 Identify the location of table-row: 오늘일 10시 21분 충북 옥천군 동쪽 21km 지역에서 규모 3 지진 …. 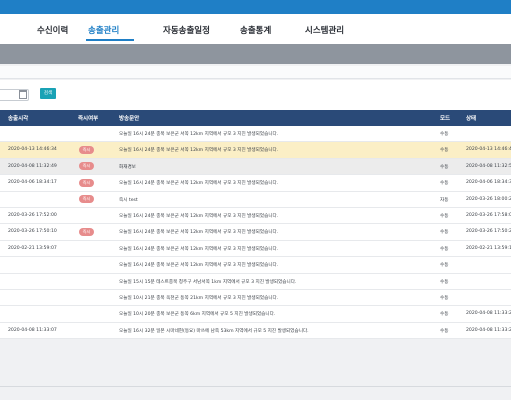
(255, 298).